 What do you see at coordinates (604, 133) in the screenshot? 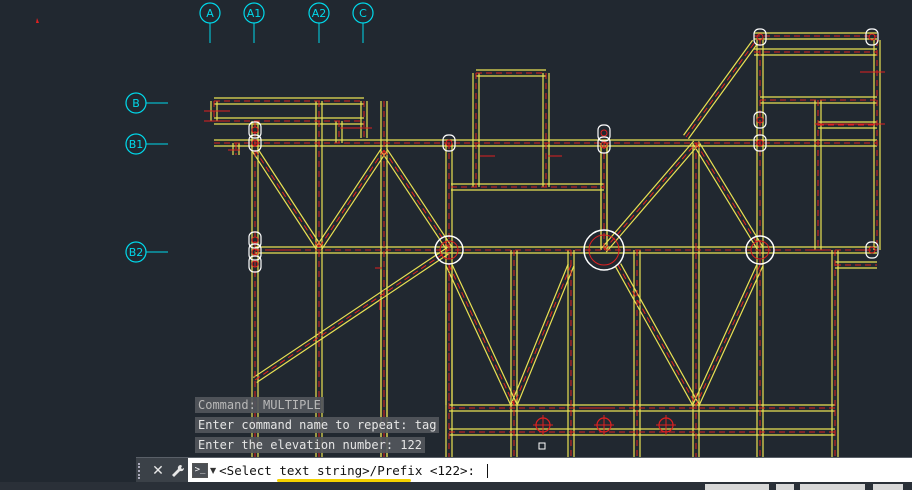
I see `pin-hole` at bounding box center [604, 133].